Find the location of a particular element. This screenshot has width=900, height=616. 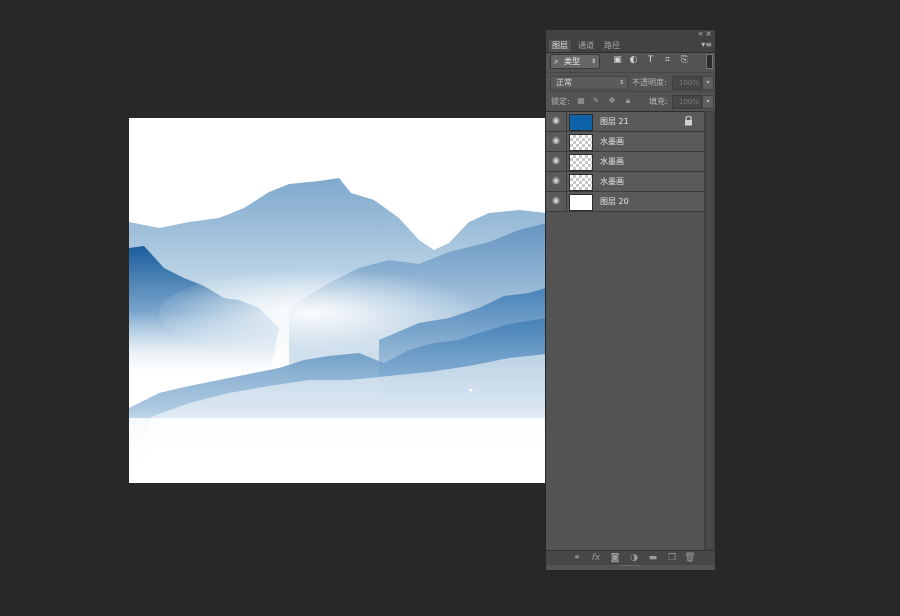

lock-position-icon: ✥ is located at coordinates (612, 101).